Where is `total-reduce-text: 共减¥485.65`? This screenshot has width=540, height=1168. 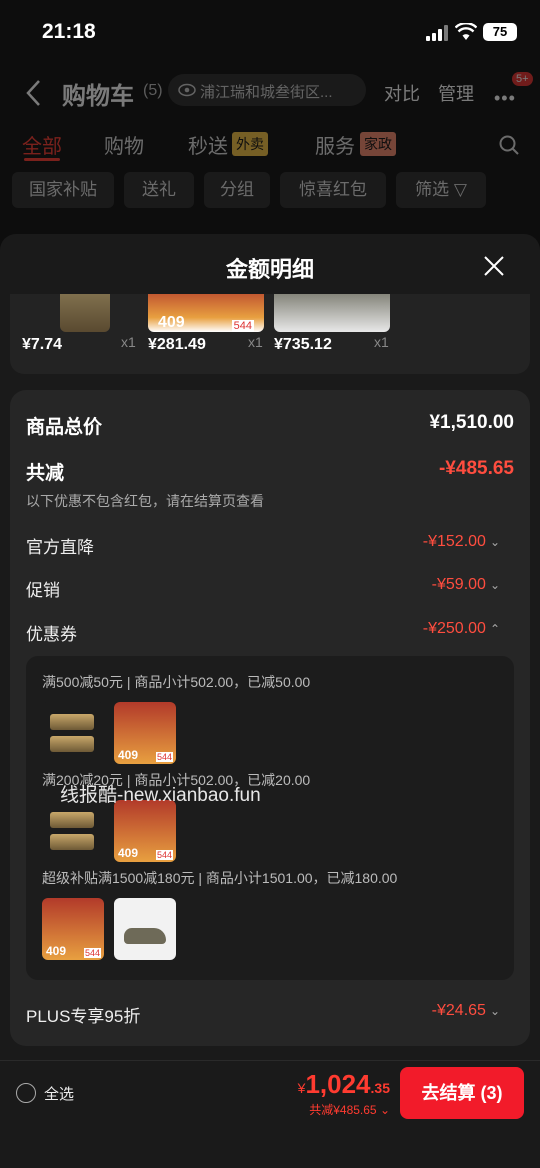 total-reduce-text: 共减¥485.65 is located at coordinates (343, 1110).